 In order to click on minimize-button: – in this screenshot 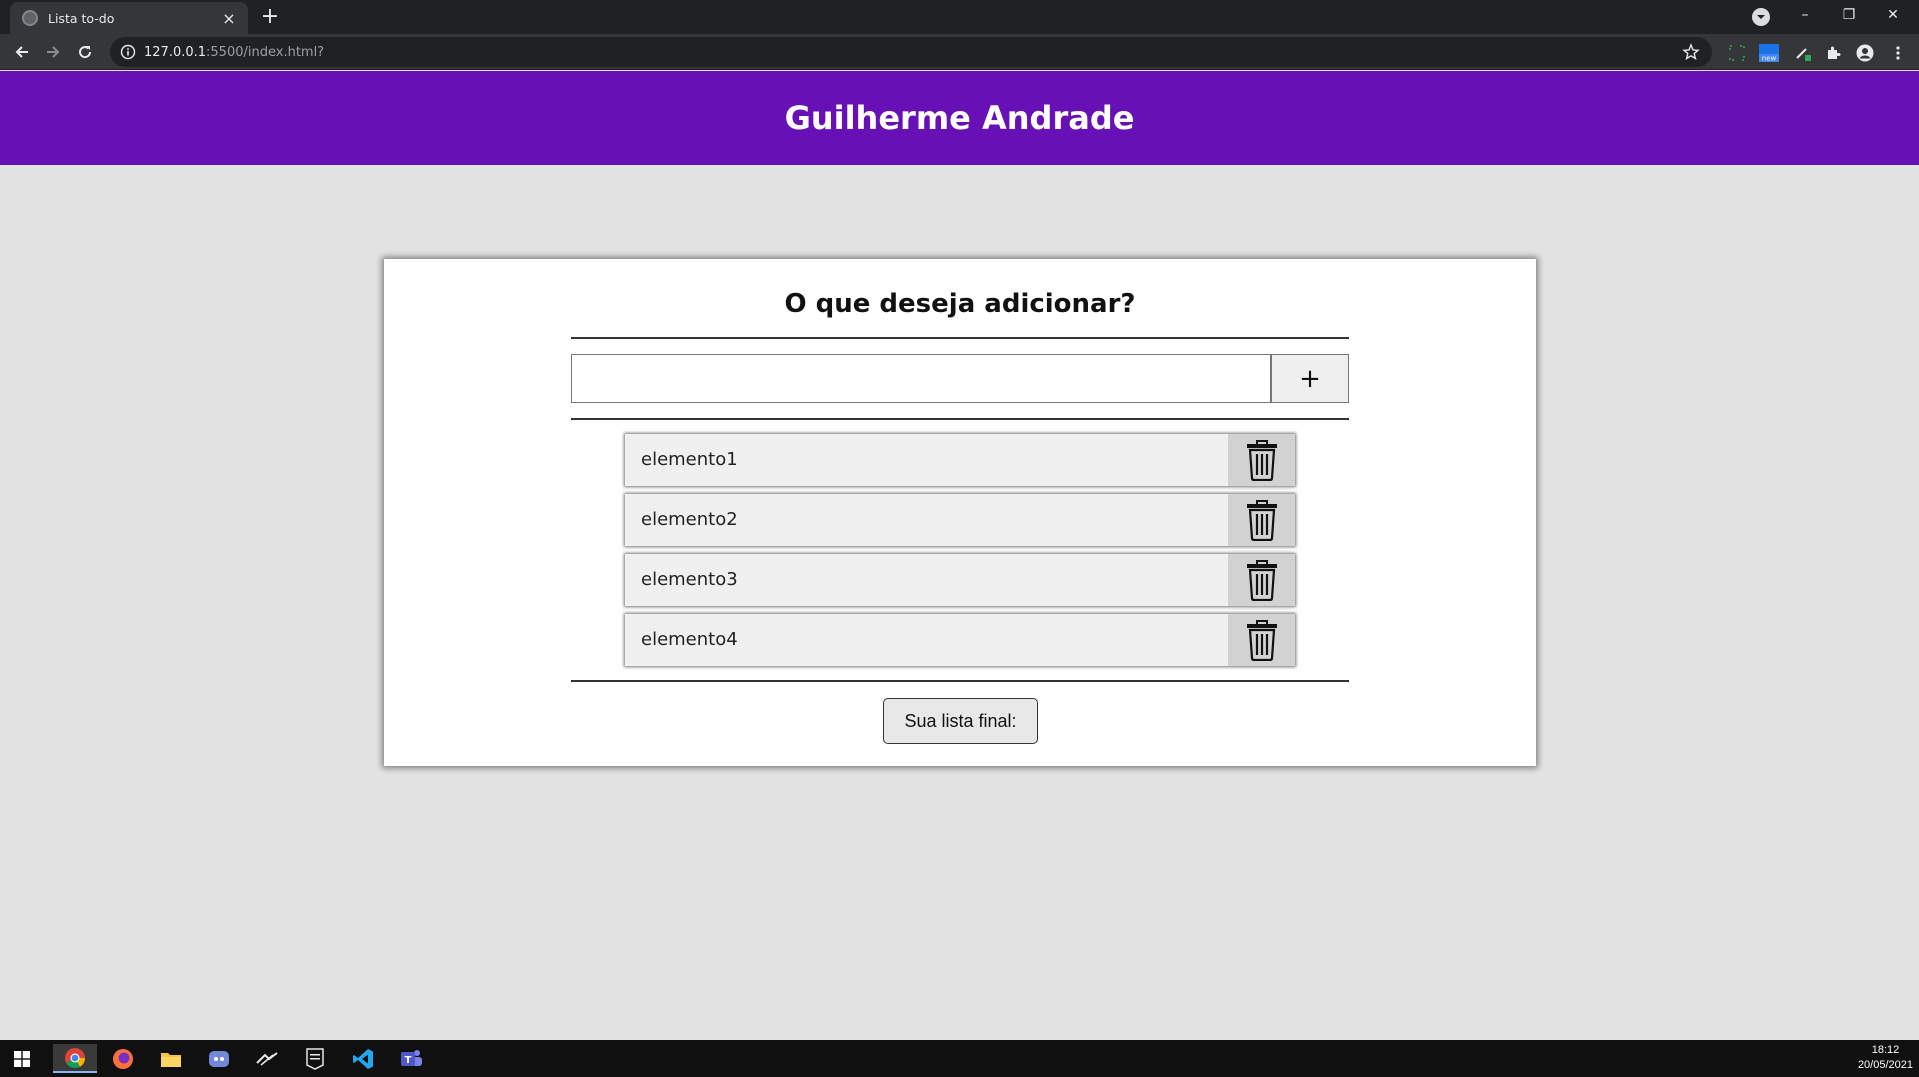, I will do `click(1805, 15)`.